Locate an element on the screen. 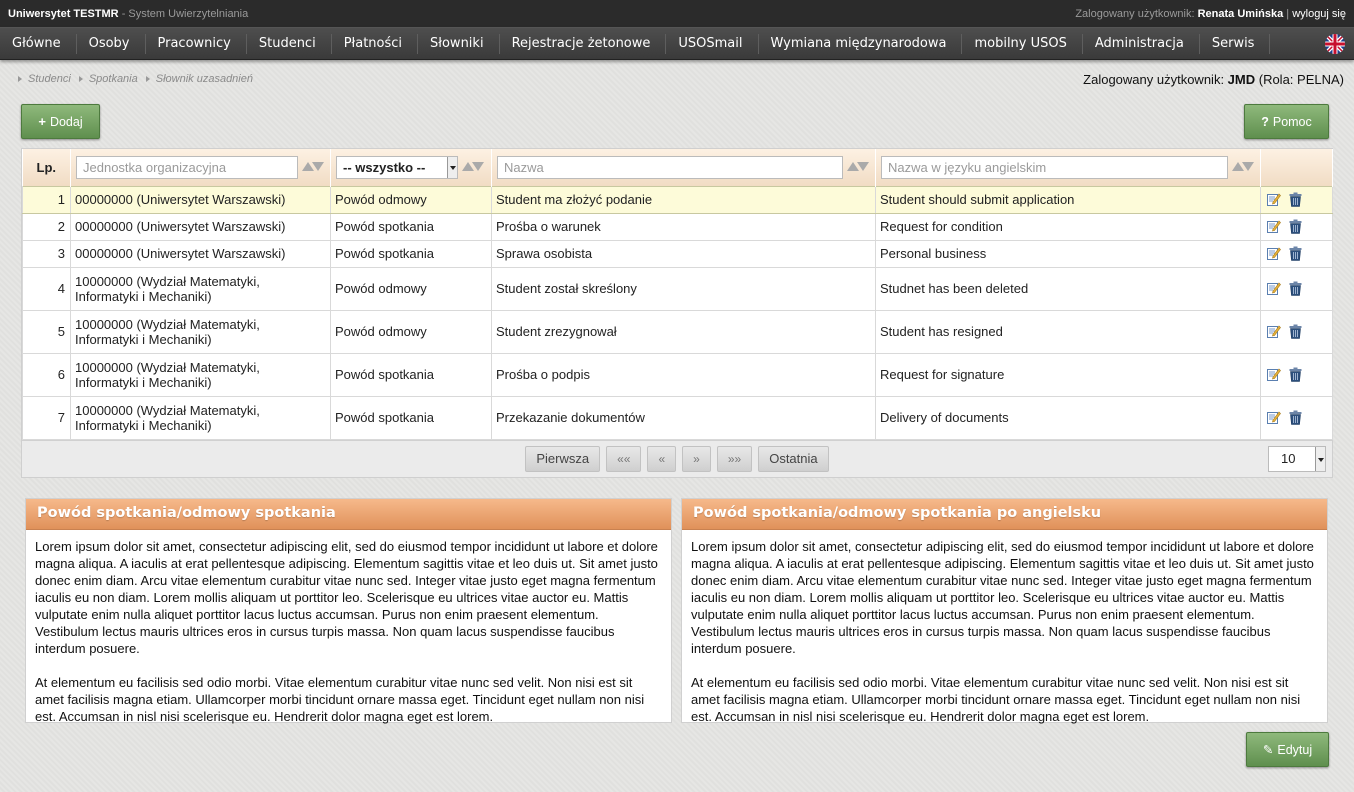 The image size is (1354, 792). sort-name-icon is located at coordinates (858, 167).